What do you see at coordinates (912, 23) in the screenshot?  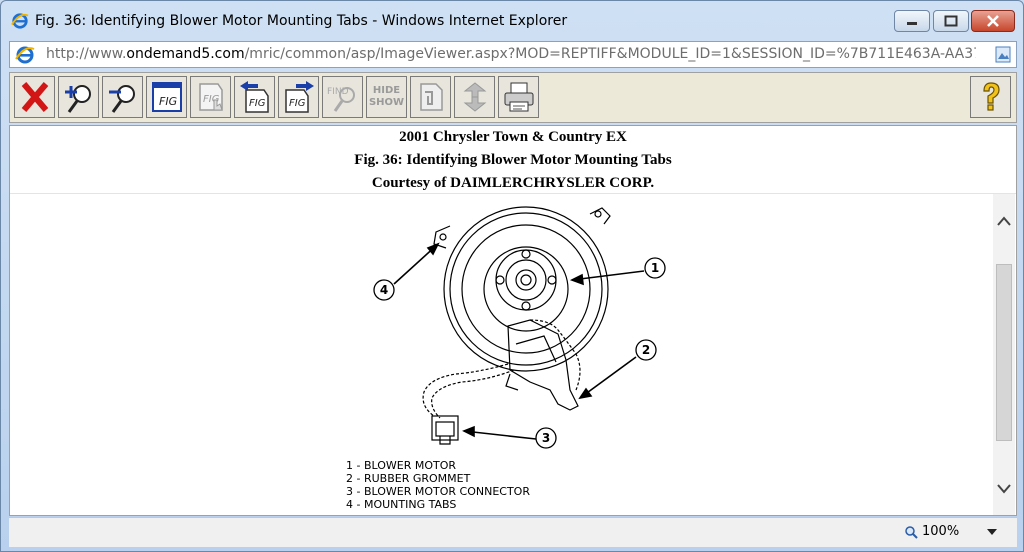 I see `minimize-icon` at bounding box center [912, 23].